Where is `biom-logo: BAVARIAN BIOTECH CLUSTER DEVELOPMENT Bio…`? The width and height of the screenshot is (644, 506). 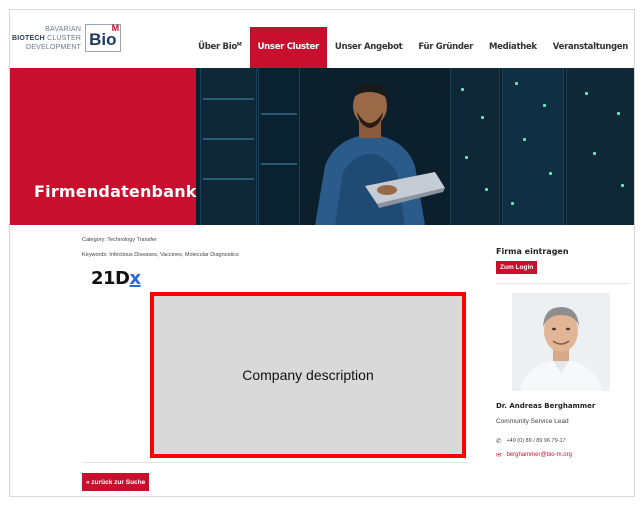
biom-logo: BAVARIAN BIOTECH CLUSTER DEVELOPMENT Bio… is located at coordinates (67, 37).